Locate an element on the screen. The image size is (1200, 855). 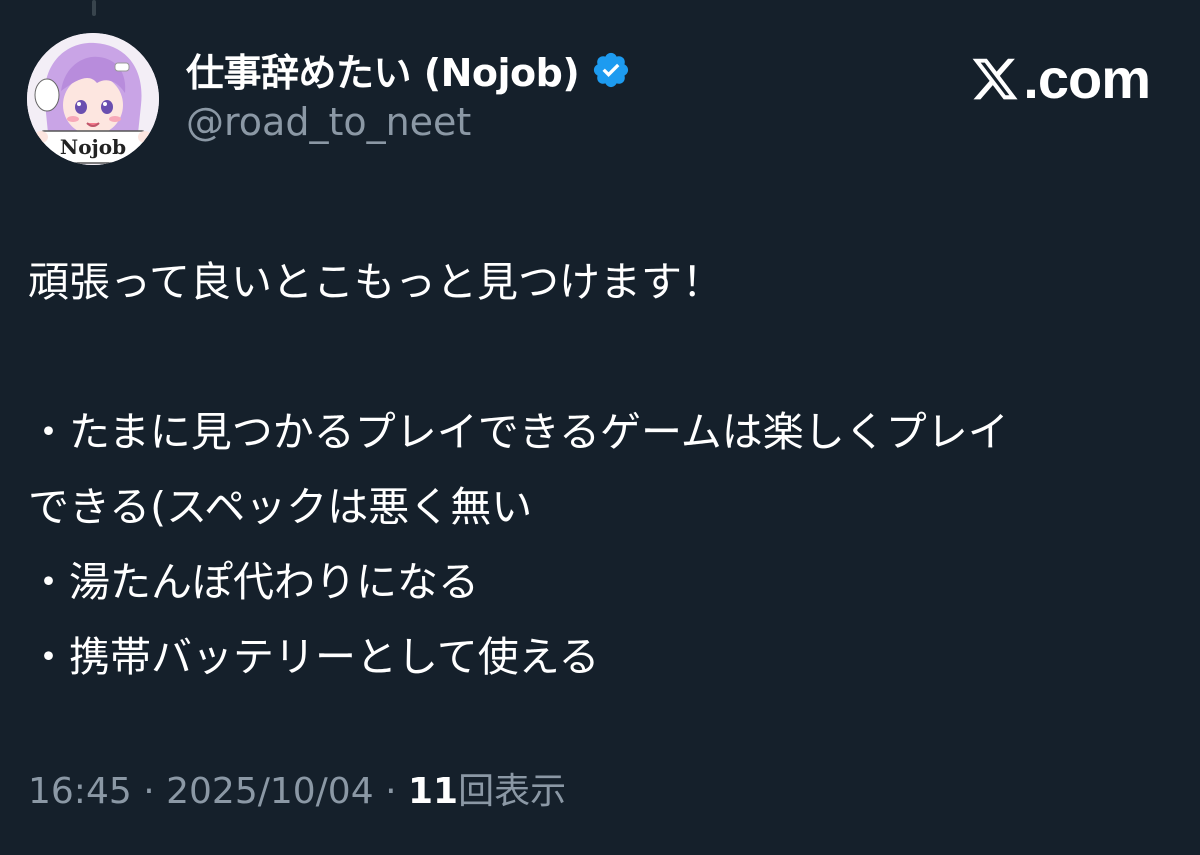
tweet-line: ・たまに見つかるプレイできるゲームは楽しくプレイ is located at coordinates (518, 432).